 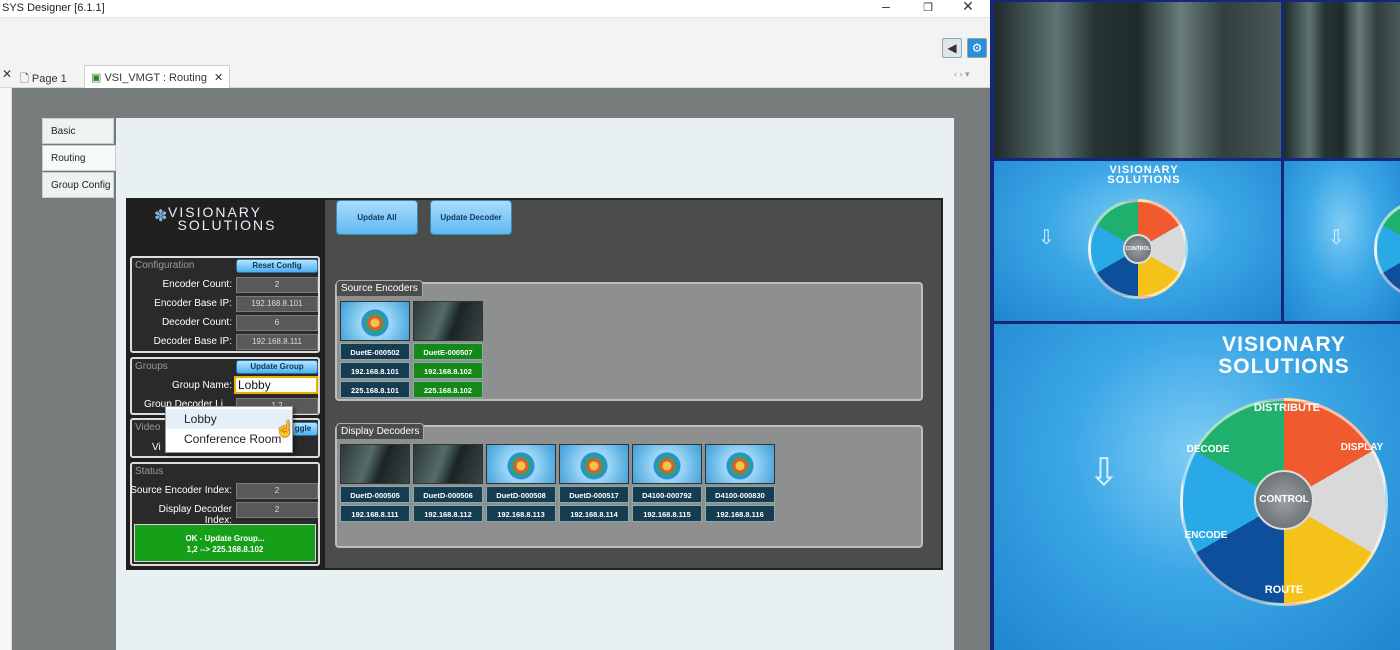 I want to click on wheel-label-route: ROUTE, so click(x=1284, y=590).